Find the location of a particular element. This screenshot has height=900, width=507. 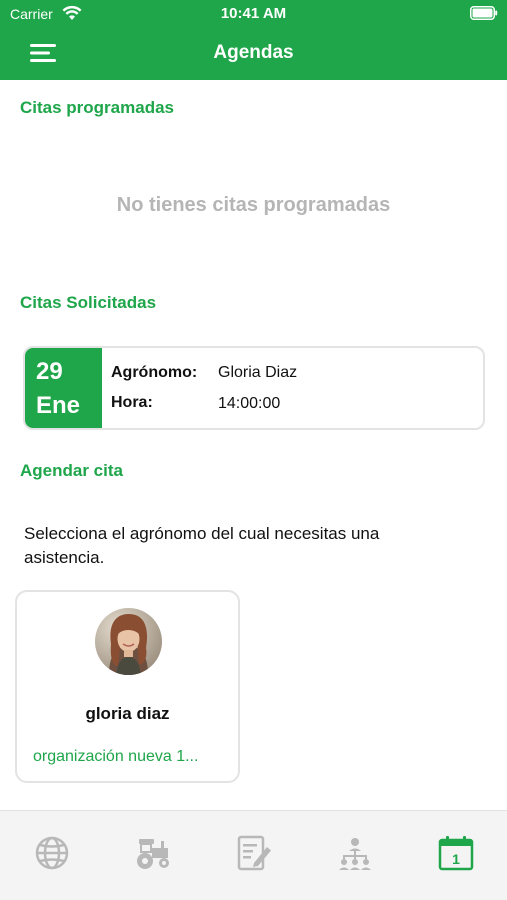

tab-edit is located at coordinates (254, 853).